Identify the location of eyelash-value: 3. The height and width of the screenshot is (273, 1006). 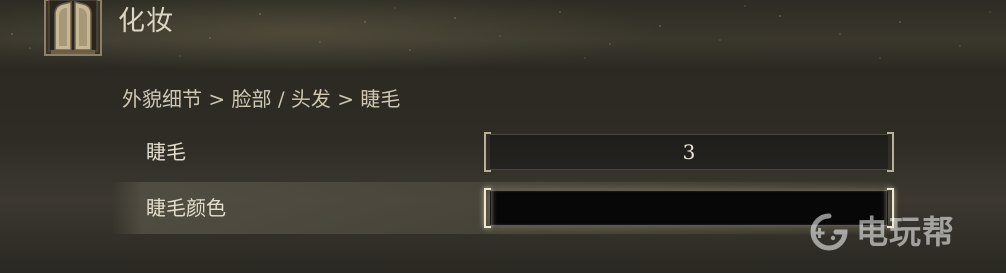
(689, 152).